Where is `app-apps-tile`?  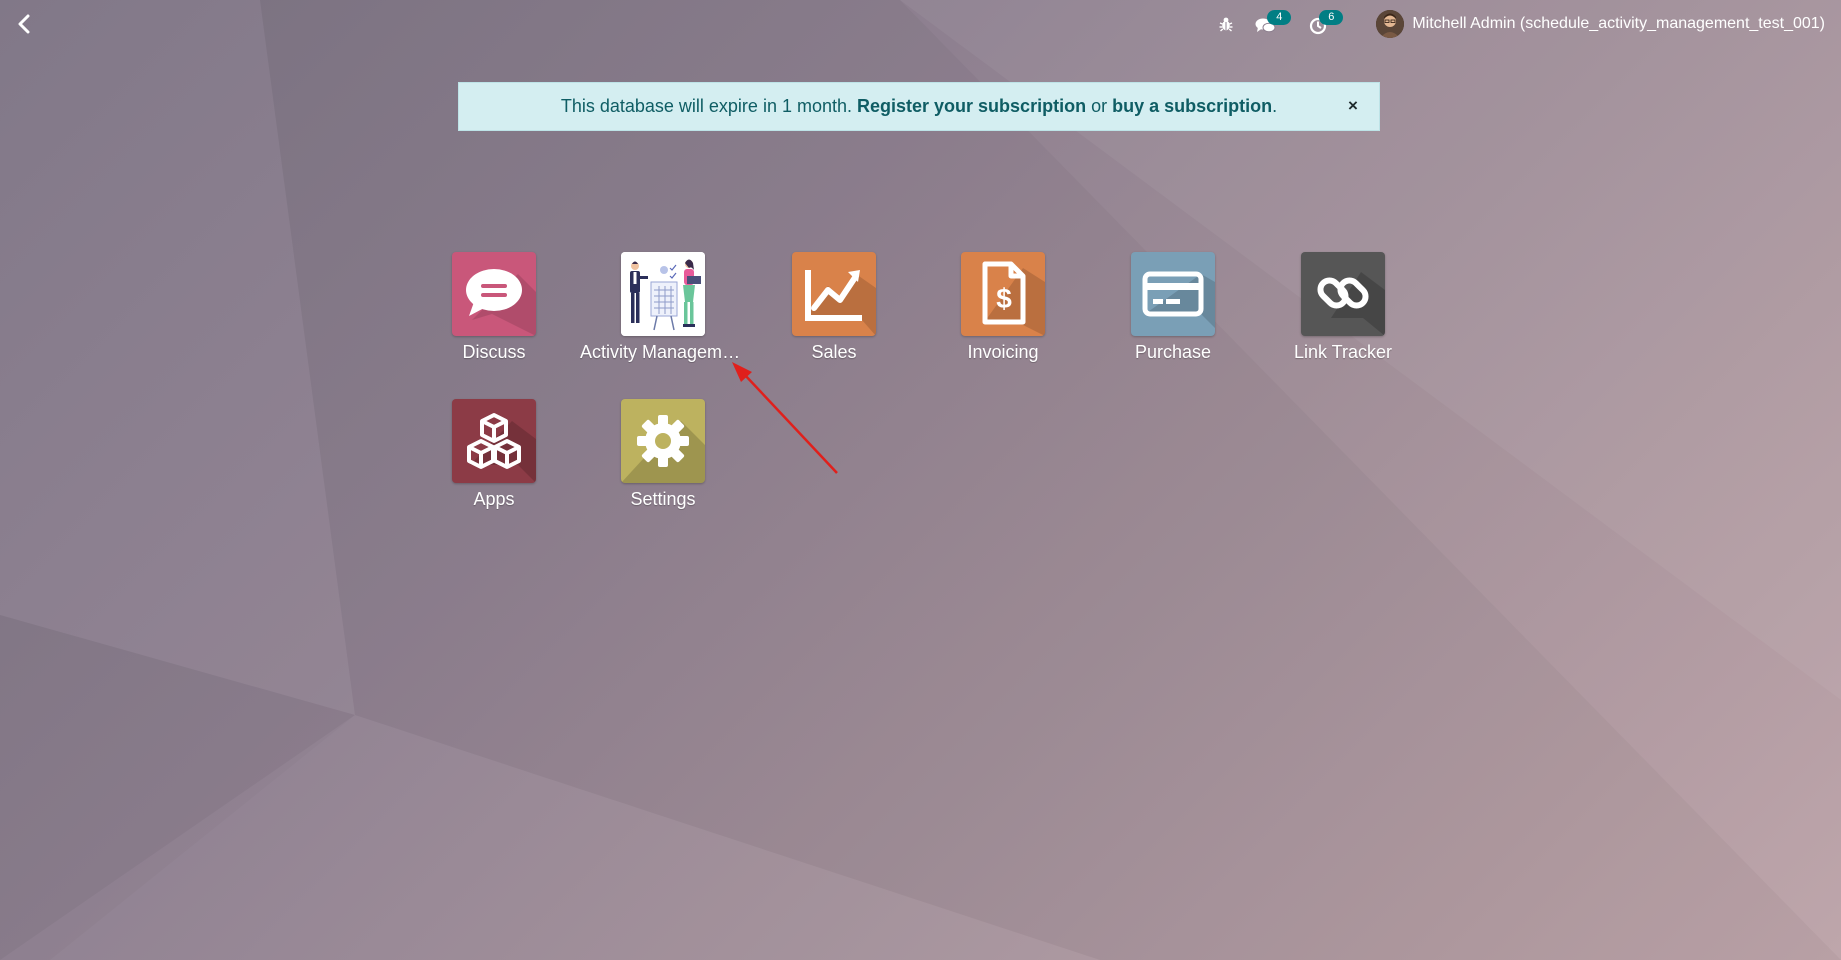 app-apps-tile is located at coordinates (494, 441).